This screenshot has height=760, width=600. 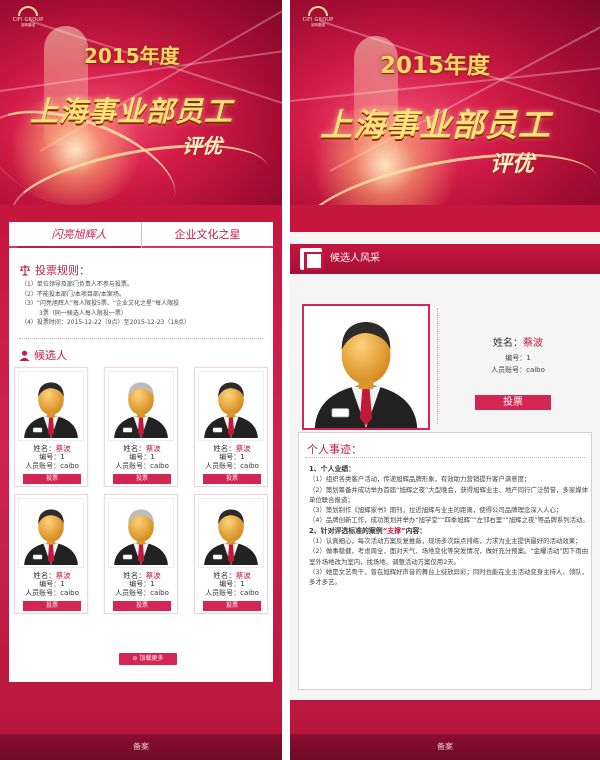 I want to click on tab-culture-star: 企业文化之星, so click(x=207, y=235).